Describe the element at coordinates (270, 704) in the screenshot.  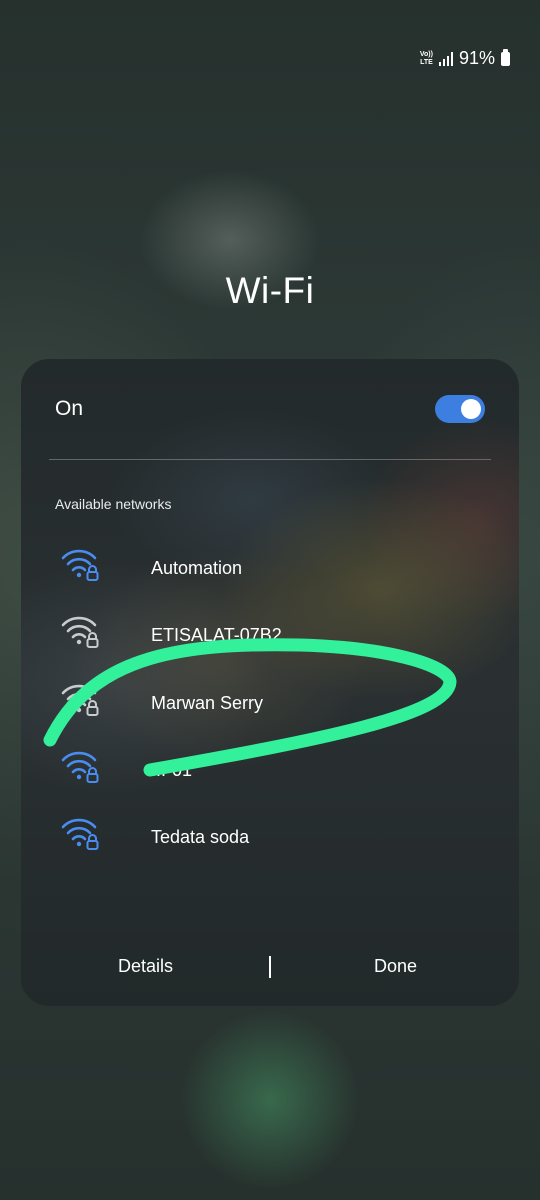
I see `network-item: Marwan Serry` at that location.